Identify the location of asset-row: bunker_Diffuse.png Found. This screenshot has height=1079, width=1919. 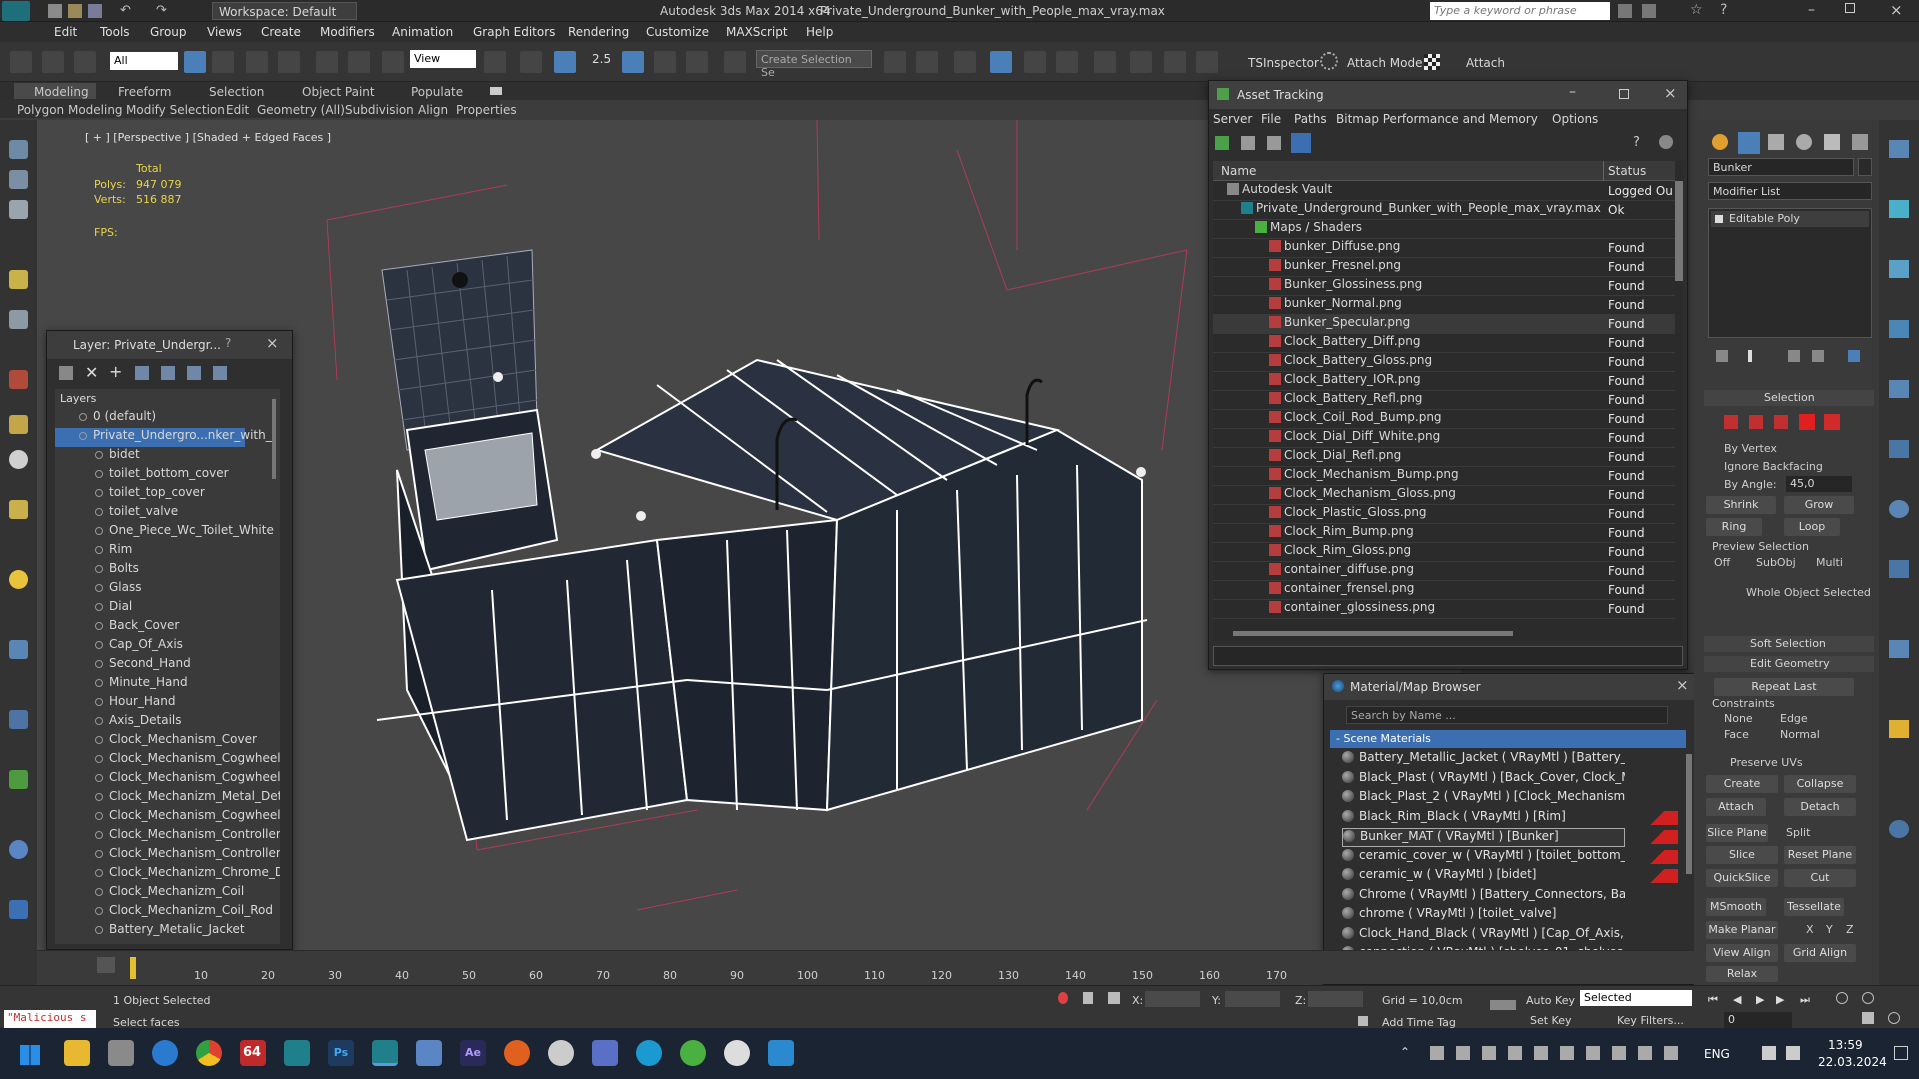
(1444, 248).